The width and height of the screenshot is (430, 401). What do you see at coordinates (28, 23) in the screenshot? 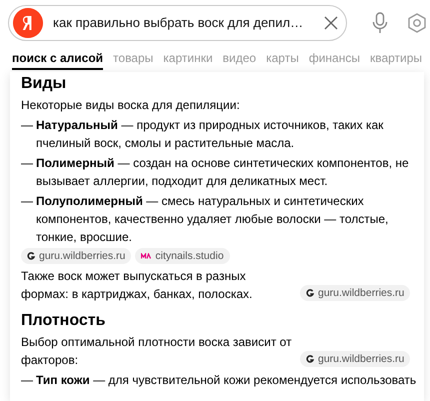
I see `yandex-logo-icon` at bounding box center [28, 23].